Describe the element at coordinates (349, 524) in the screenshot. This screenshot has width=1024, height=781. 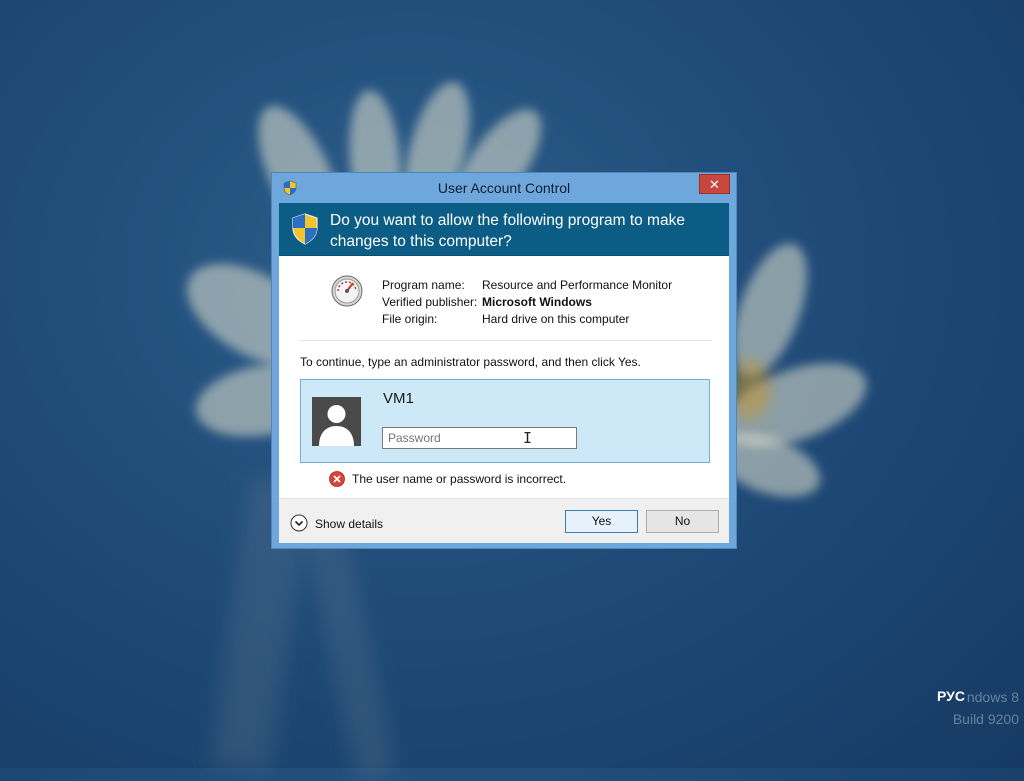
I see `show-details-link: Show details` at that location.